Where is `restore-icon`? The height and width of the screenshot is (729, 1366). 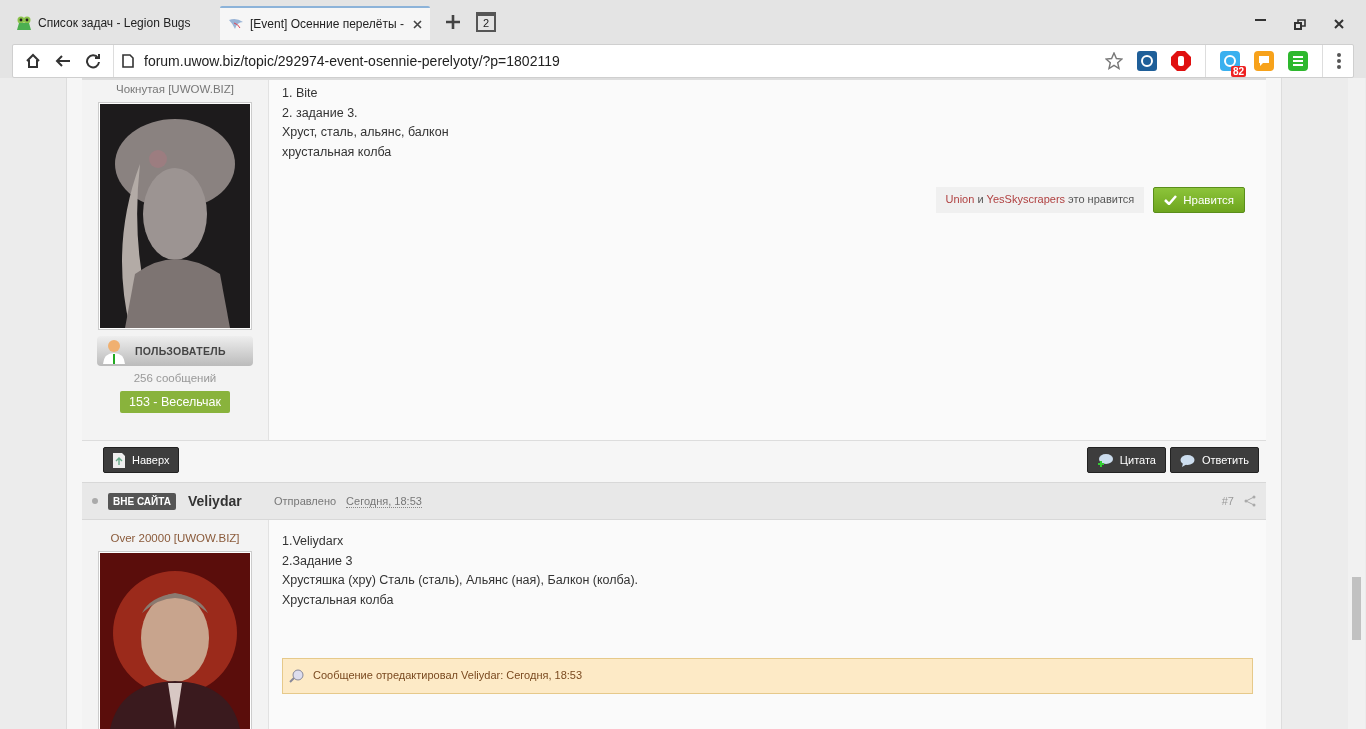
restore-icon is located at coordinates (1300, 24).